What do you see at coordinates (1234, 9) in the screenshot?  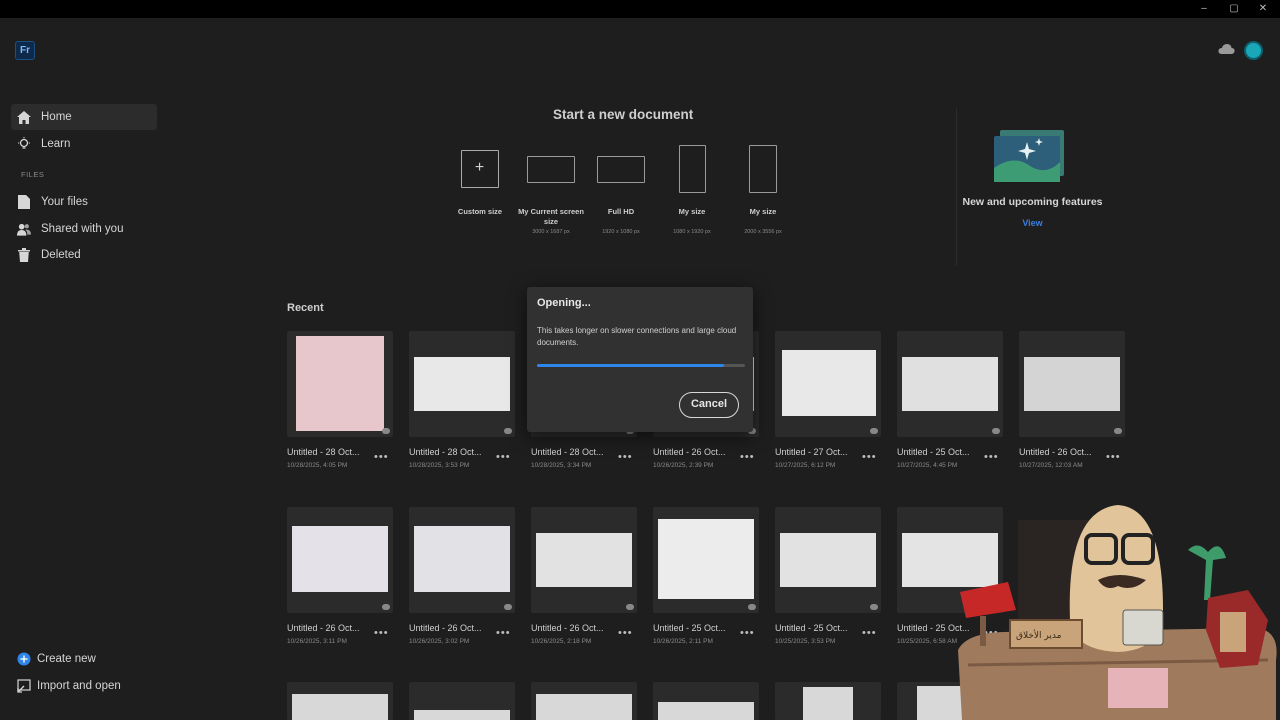 I see `maximize-button: ▢` at bounding box center [1234, 9].